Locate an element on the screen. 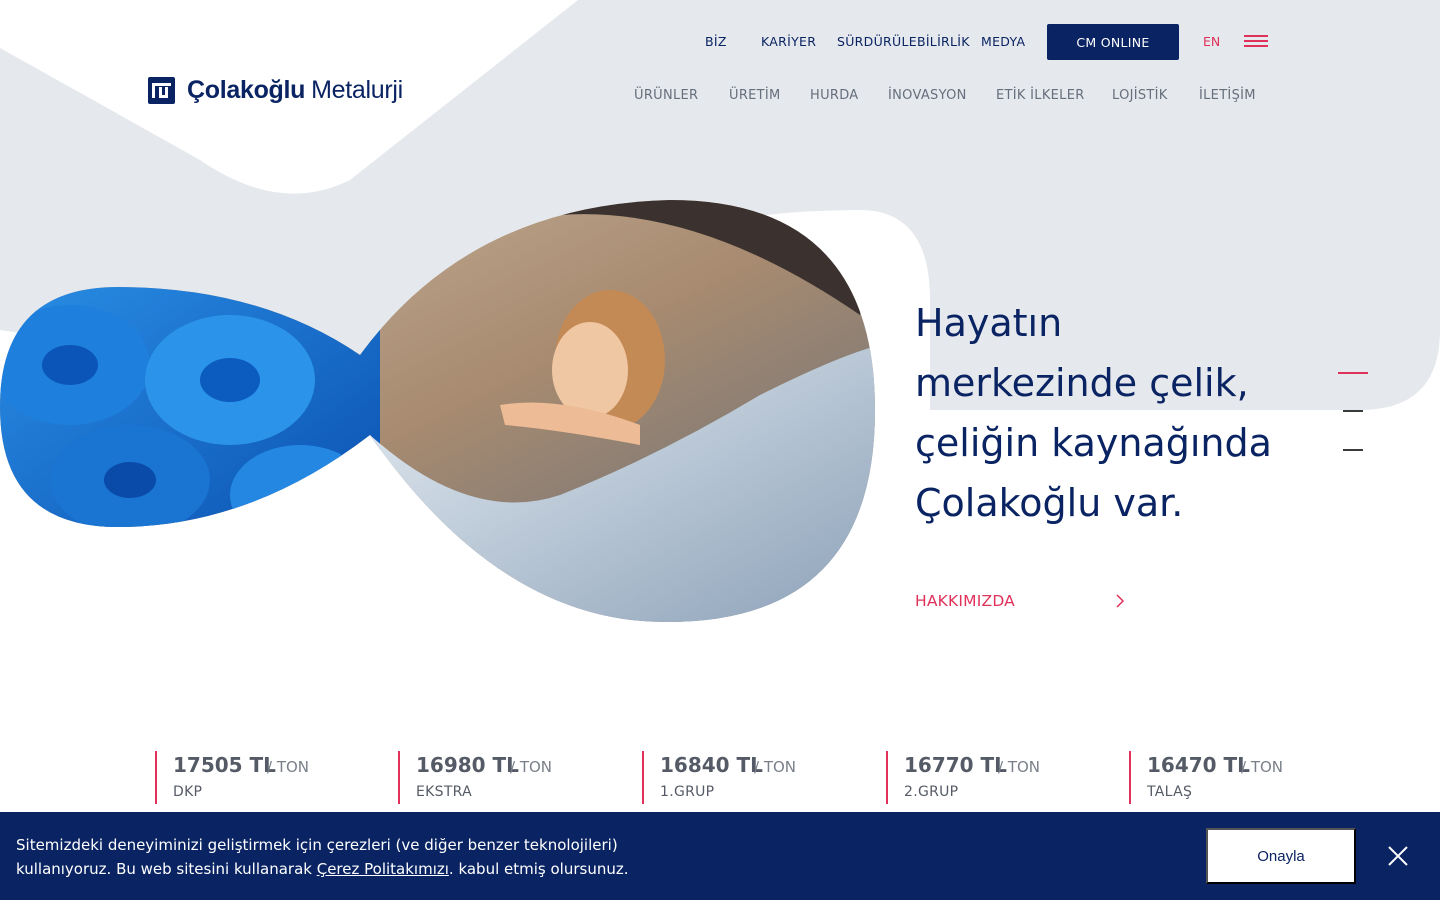  price-item-2-grup: 16770 TL / TON 2.GRUP is located at coordinates (986, 777).